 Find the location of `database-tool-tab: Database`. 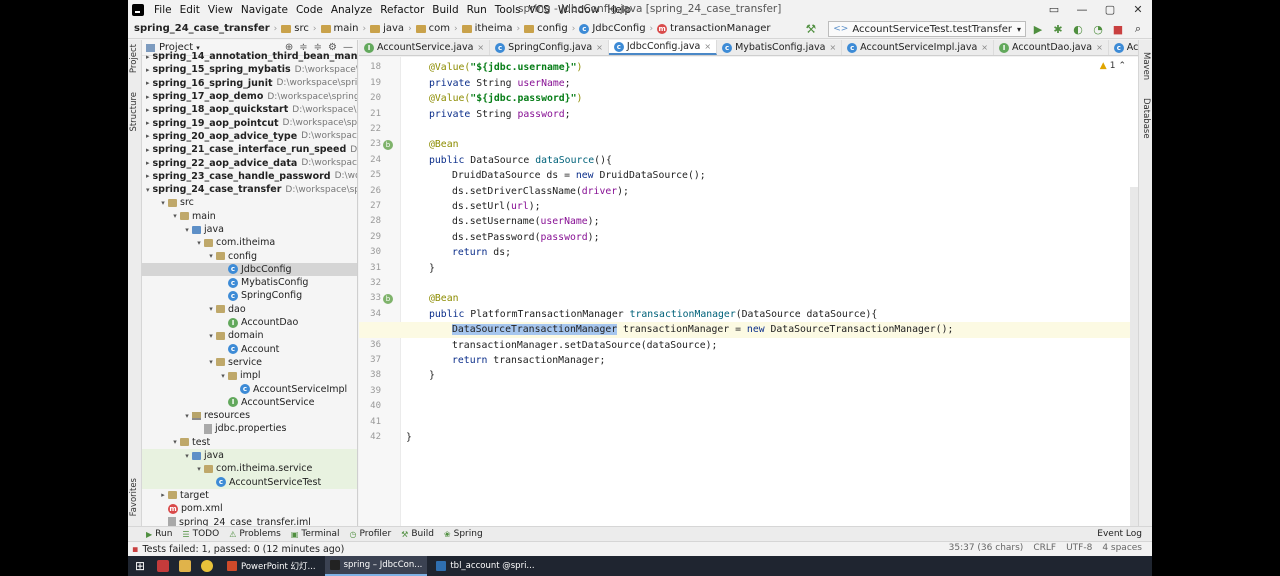

database-tool-tab: Database is located at coordinates (1146, 118).